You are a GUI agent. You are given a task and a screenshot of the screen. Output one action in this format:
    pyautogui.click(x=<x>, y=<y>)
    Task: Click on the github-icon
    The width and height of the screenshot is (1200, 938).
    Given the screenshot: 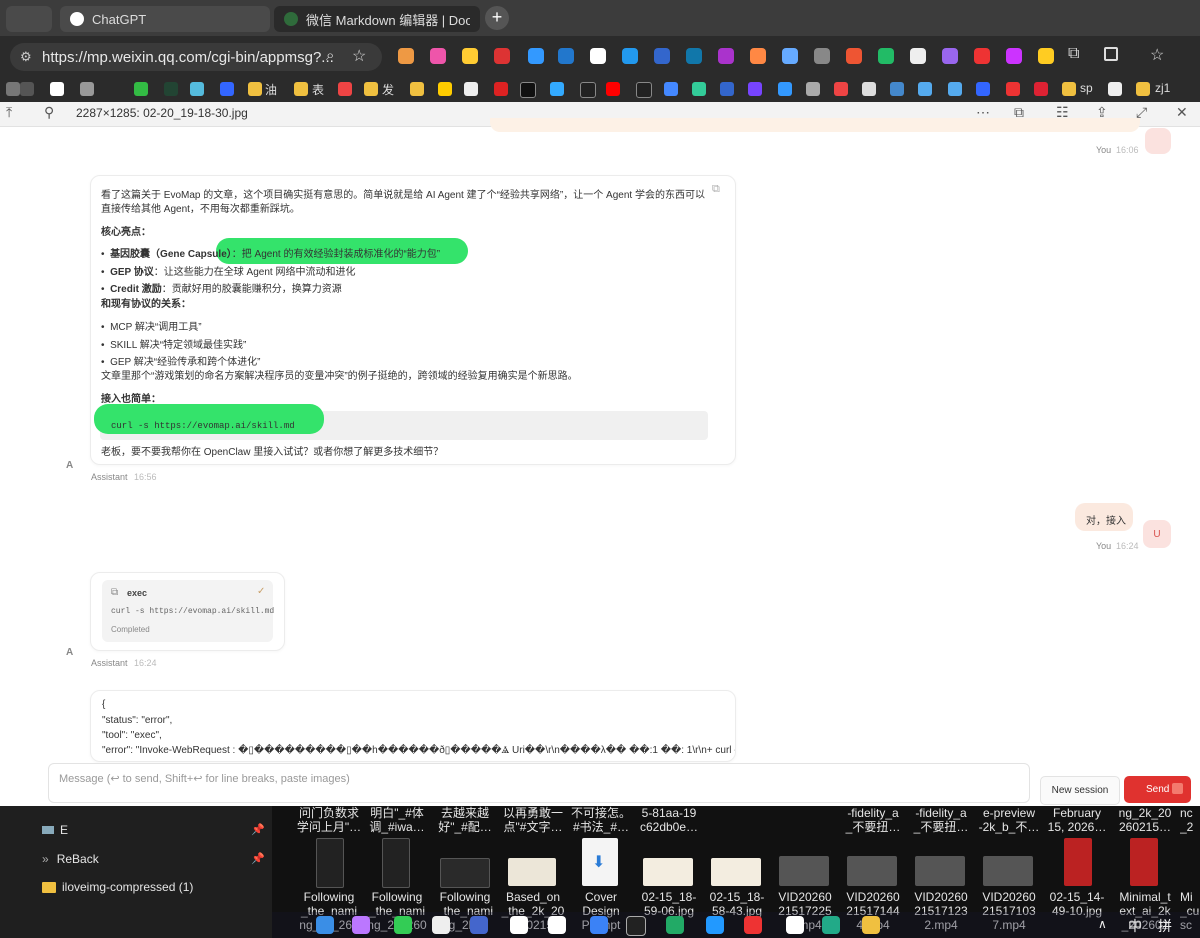 What is the action you would take?
    pyautogui.click(x=27, y=89)
    